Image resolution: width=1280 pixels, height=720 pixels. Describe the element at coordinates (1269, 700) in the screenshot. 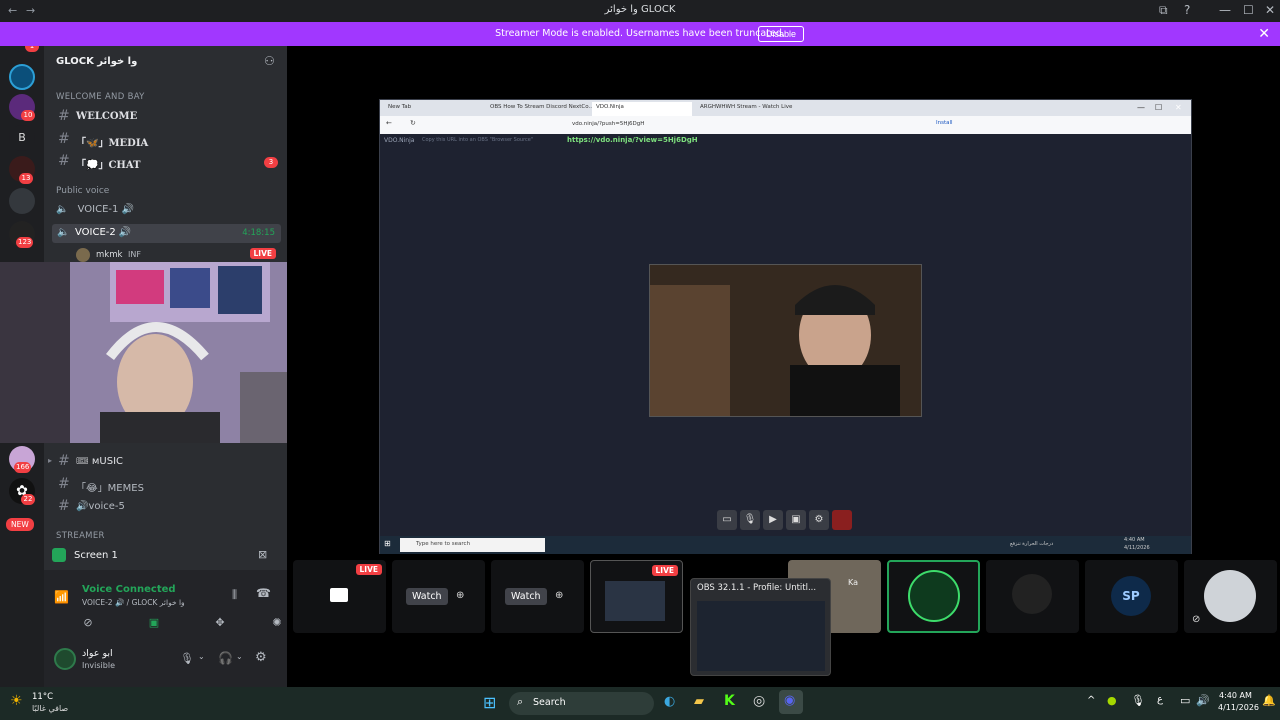

I see `notification-icon: 🔔` at that location.